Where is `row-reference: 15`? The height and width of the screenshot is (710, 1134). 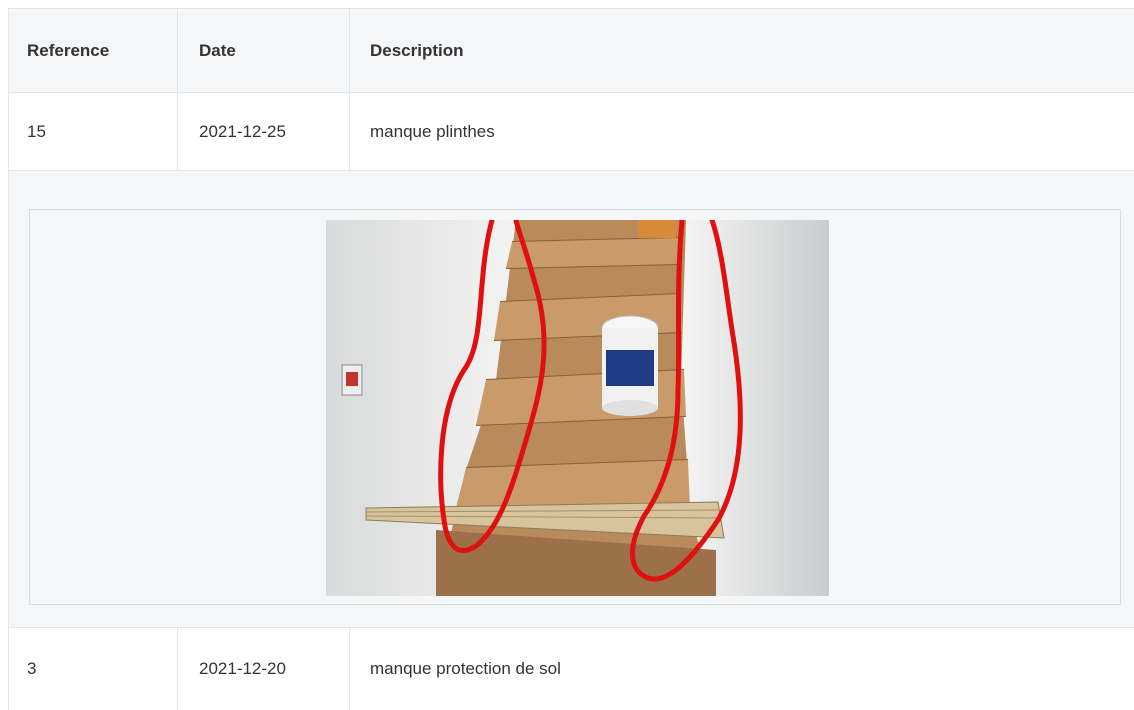
row-reference: 15 is located at coordinates (93, 131).